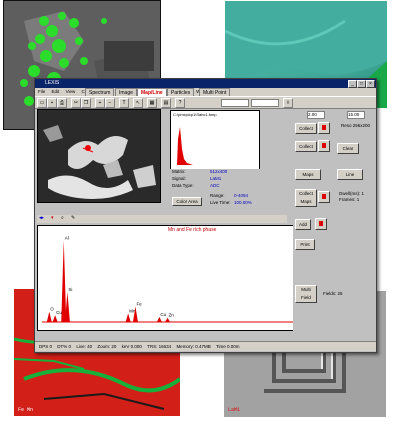  What do you see at coordinates (306, 198) in the screenshot?
I see `collect-maps-button: Collect Maps` at bounding box center [306, 198].